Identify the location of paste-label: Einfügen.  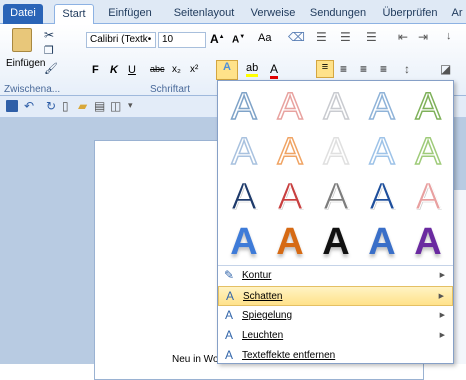
(26, 63).